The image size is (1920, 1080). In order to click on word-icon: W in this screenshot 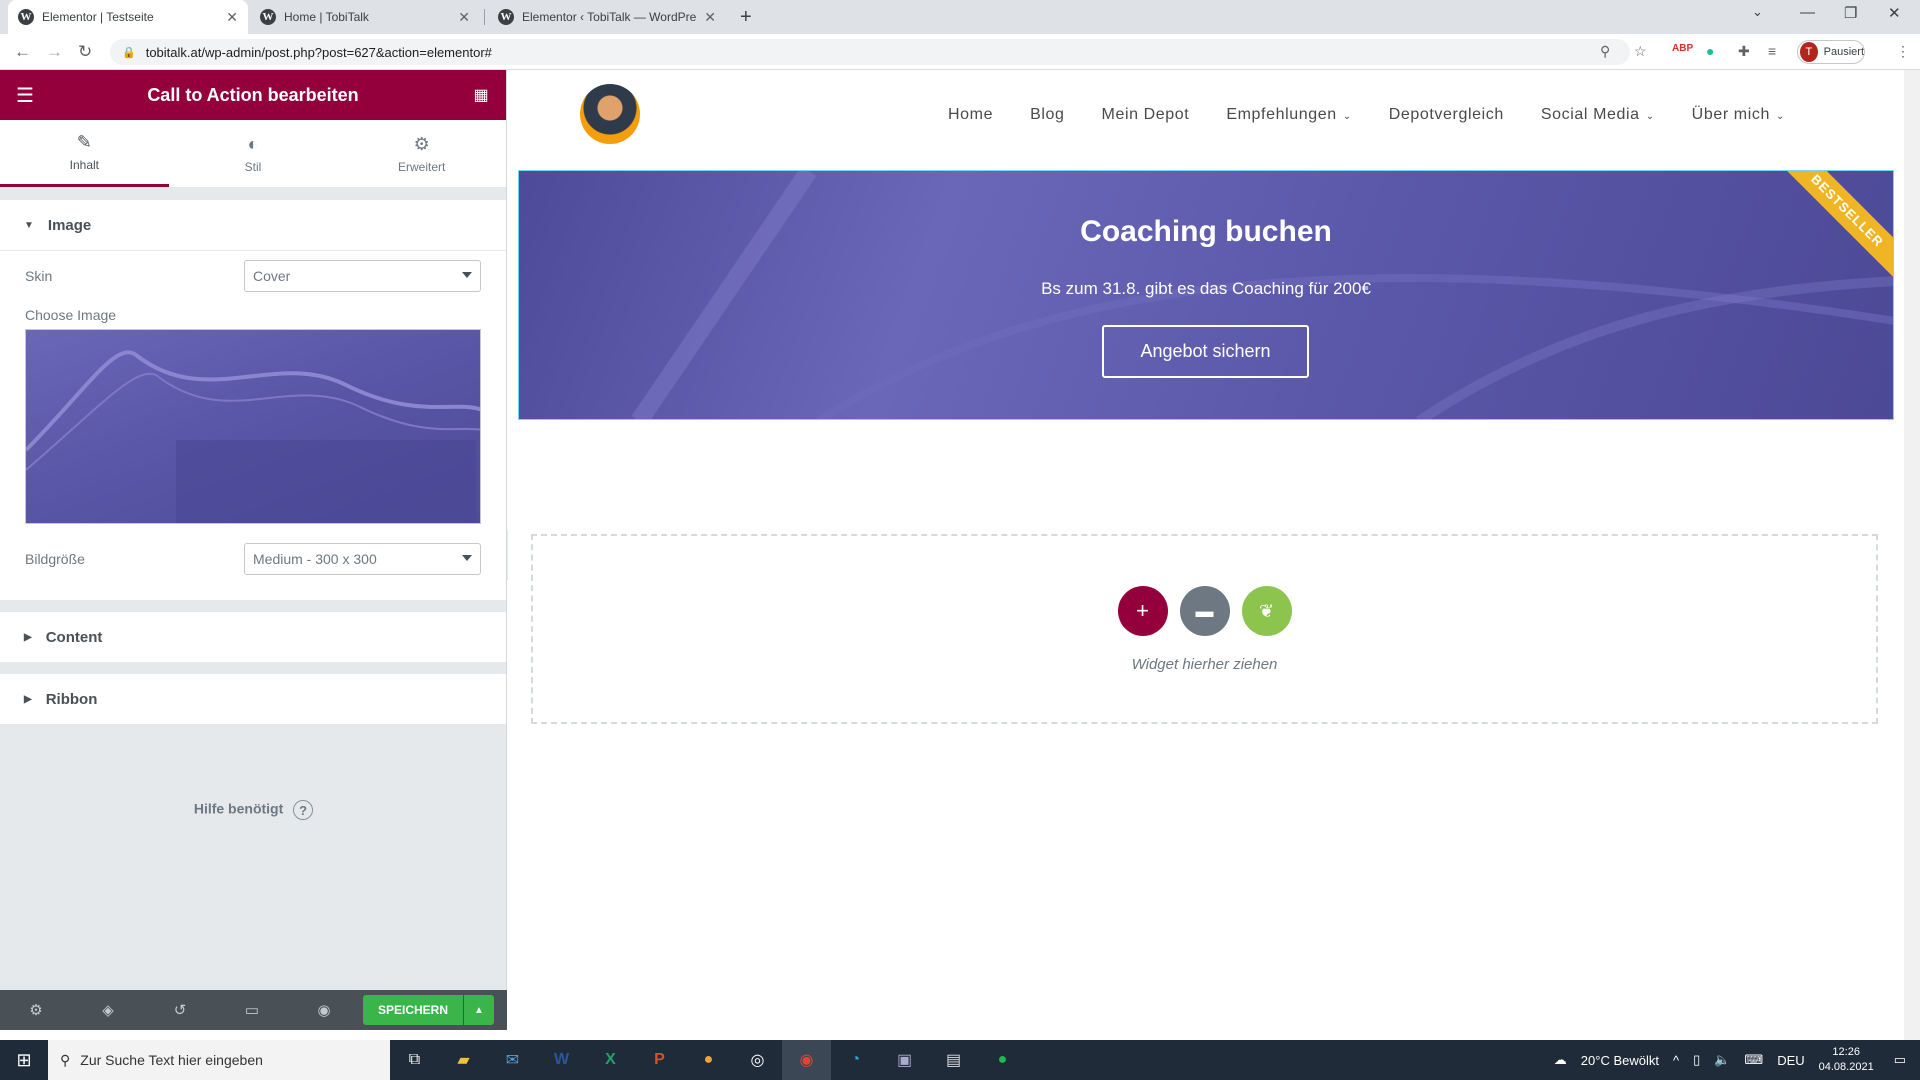, I will do `click(561, 1060)`.